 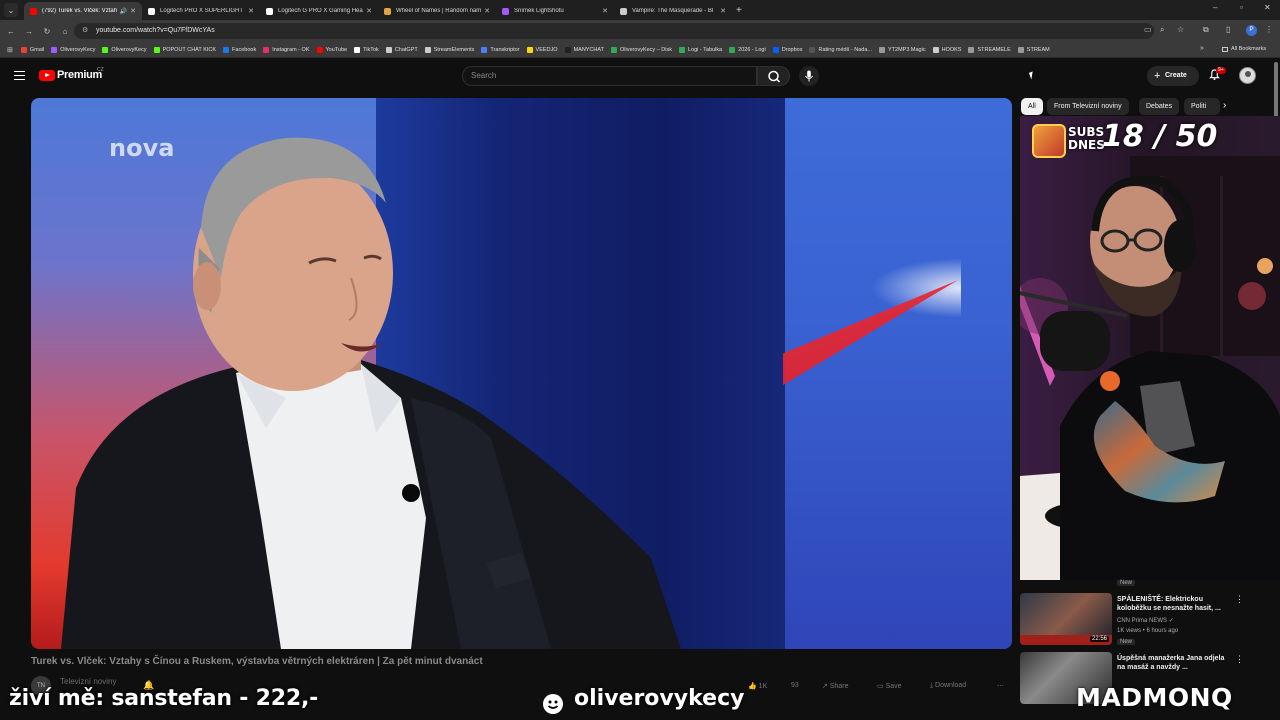 What do you see at coordinates (1176, 75) in the screenshot?
I see `create-label: Create` at bounding box center [1176, 75].